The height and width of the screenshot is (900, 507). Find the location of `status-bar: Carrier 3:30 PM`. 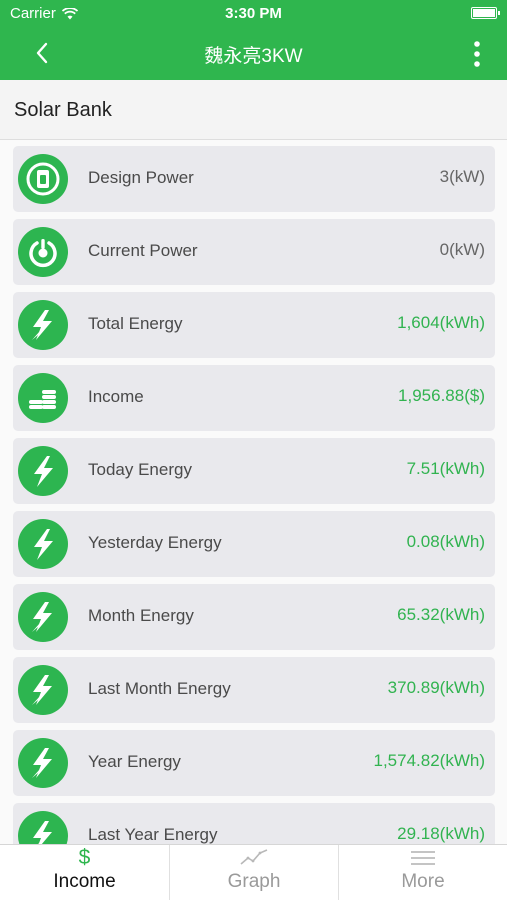

status-bar: Carrier 3:30 PM is located at coordinates (253, 13).